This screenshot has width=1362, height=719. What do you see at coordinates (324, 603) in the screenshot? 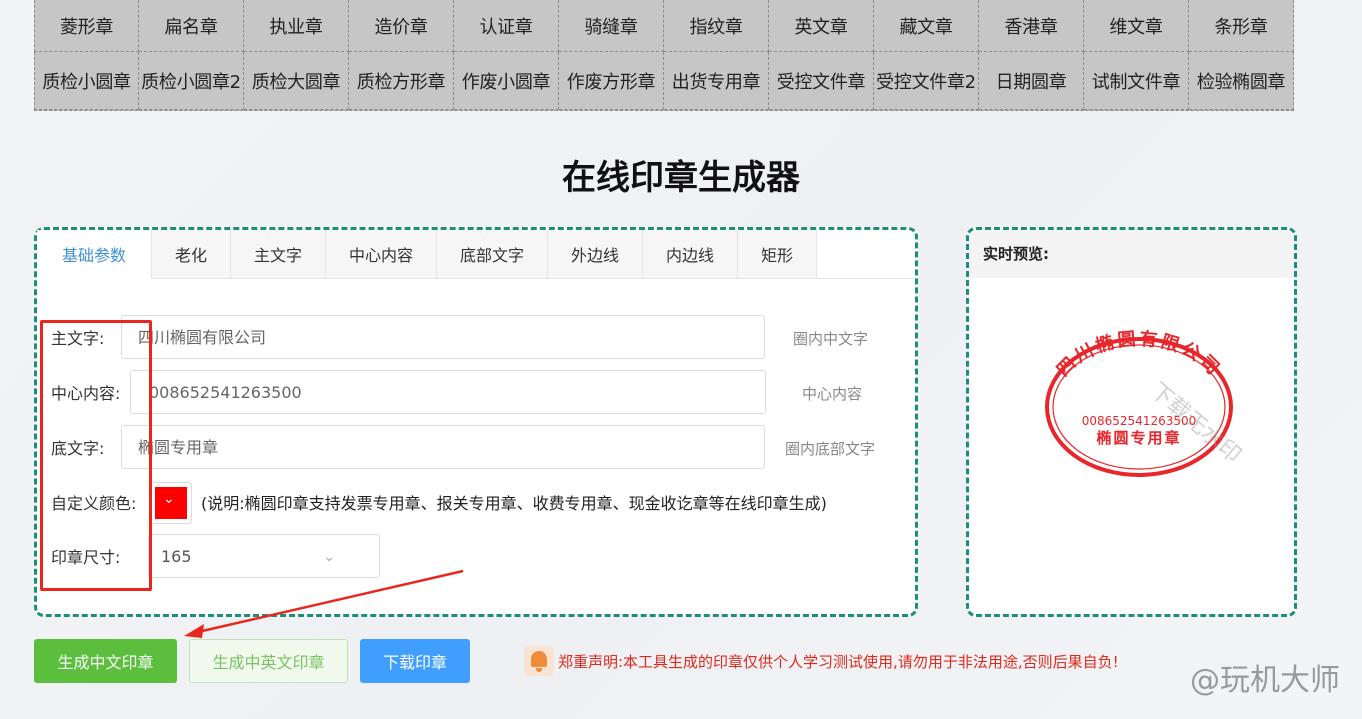
I see `annotation-arrow` at bounding box center [324, 603].